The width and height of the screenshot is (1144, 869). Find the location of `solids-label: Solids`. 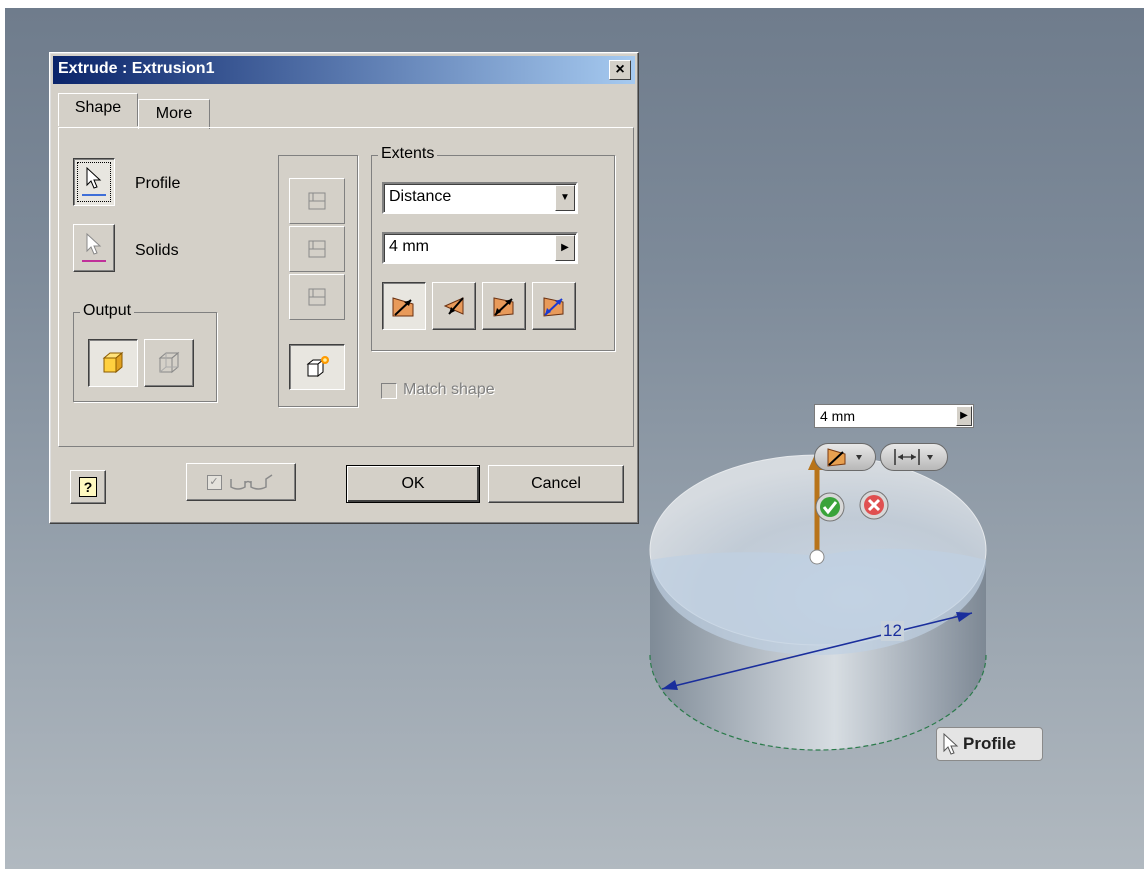

solids-label: Solids is located at coordinates (157, 250).